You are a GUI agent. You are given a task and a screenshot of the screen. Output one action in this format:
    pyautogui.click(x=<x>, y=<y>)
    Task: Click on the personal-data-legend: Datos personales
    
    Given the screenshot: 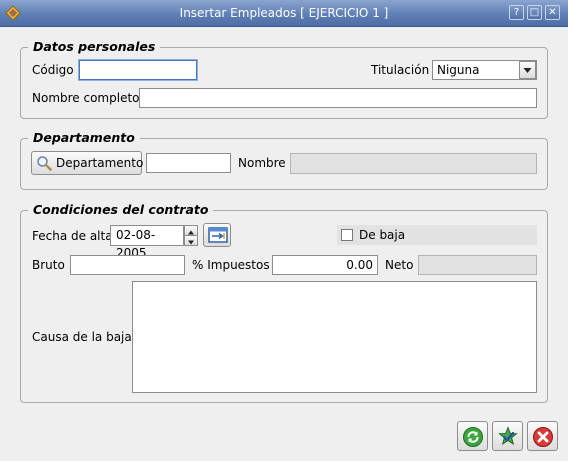 What is the action you would take?
    pyautogui.click(x=94, y=47)
    